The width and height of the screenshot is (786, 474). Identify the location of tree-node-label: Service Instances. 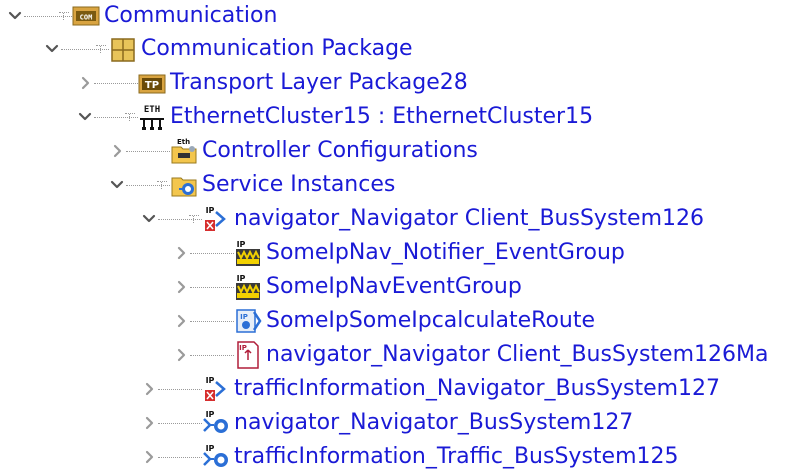
(298, 185).